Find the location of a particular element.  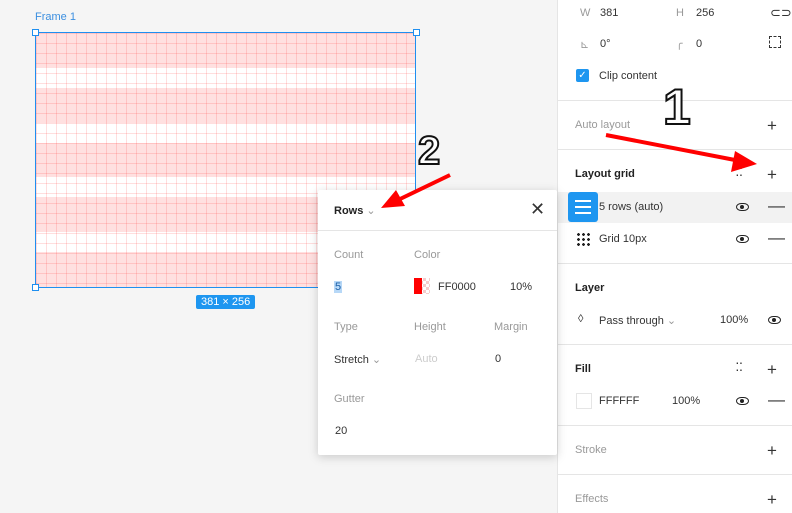

annotation-layer: 1 2 is located at coordinates (569, 143).